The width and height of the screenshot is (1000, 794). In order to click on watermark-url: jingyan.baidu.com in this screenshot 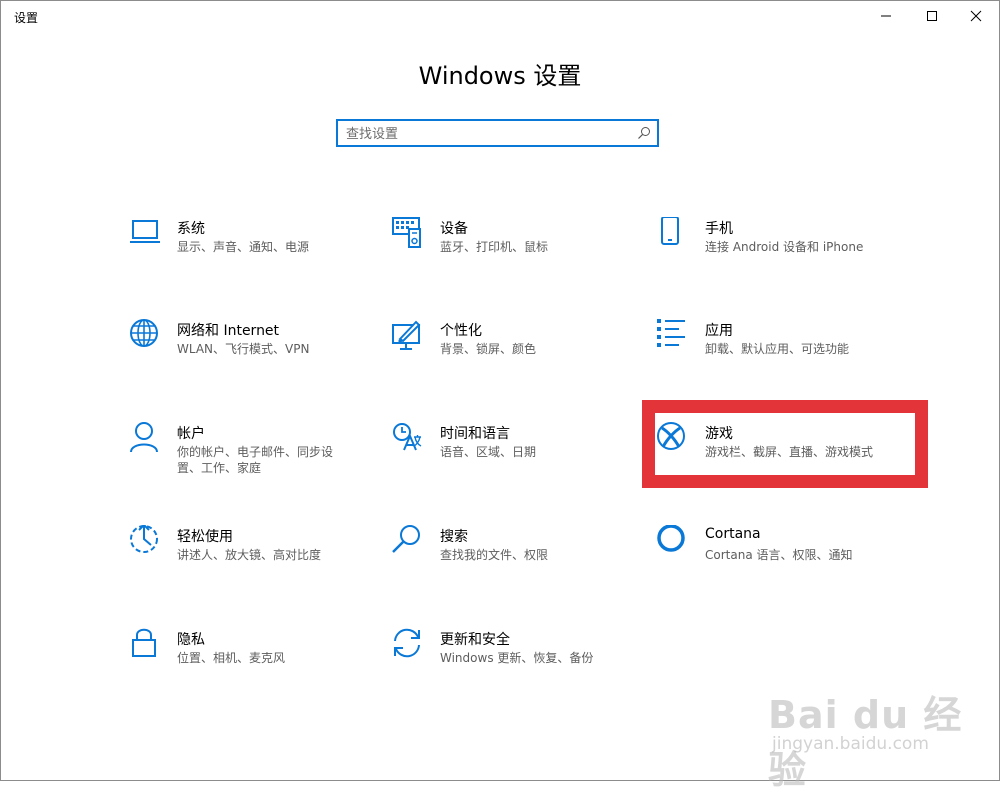, I will do `click(850, 744)`.